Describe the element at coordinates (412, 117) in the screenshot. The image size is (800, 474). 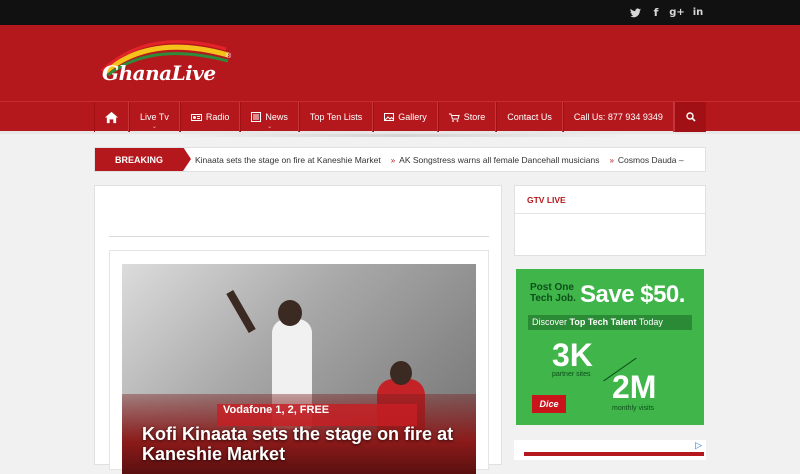
I see `nav-label: Gallery` at that location.